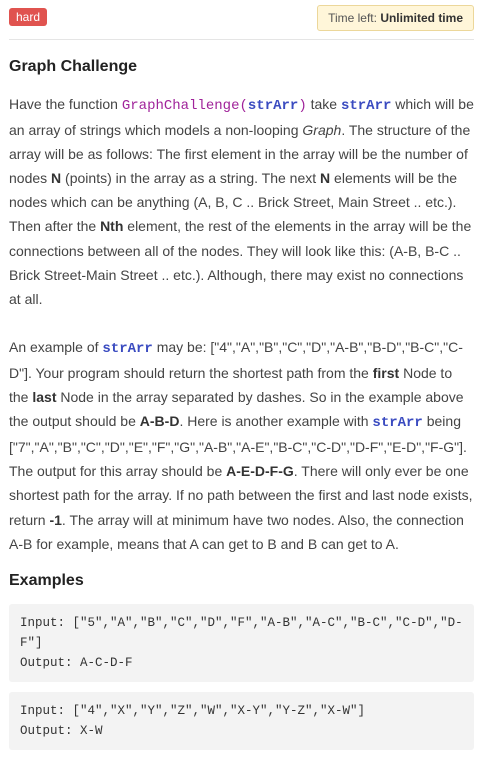 Image resolution: width=486 pixels, height=784 pixels. I want to click on example-output: Output: A-C-D-F, so click(76, 662).